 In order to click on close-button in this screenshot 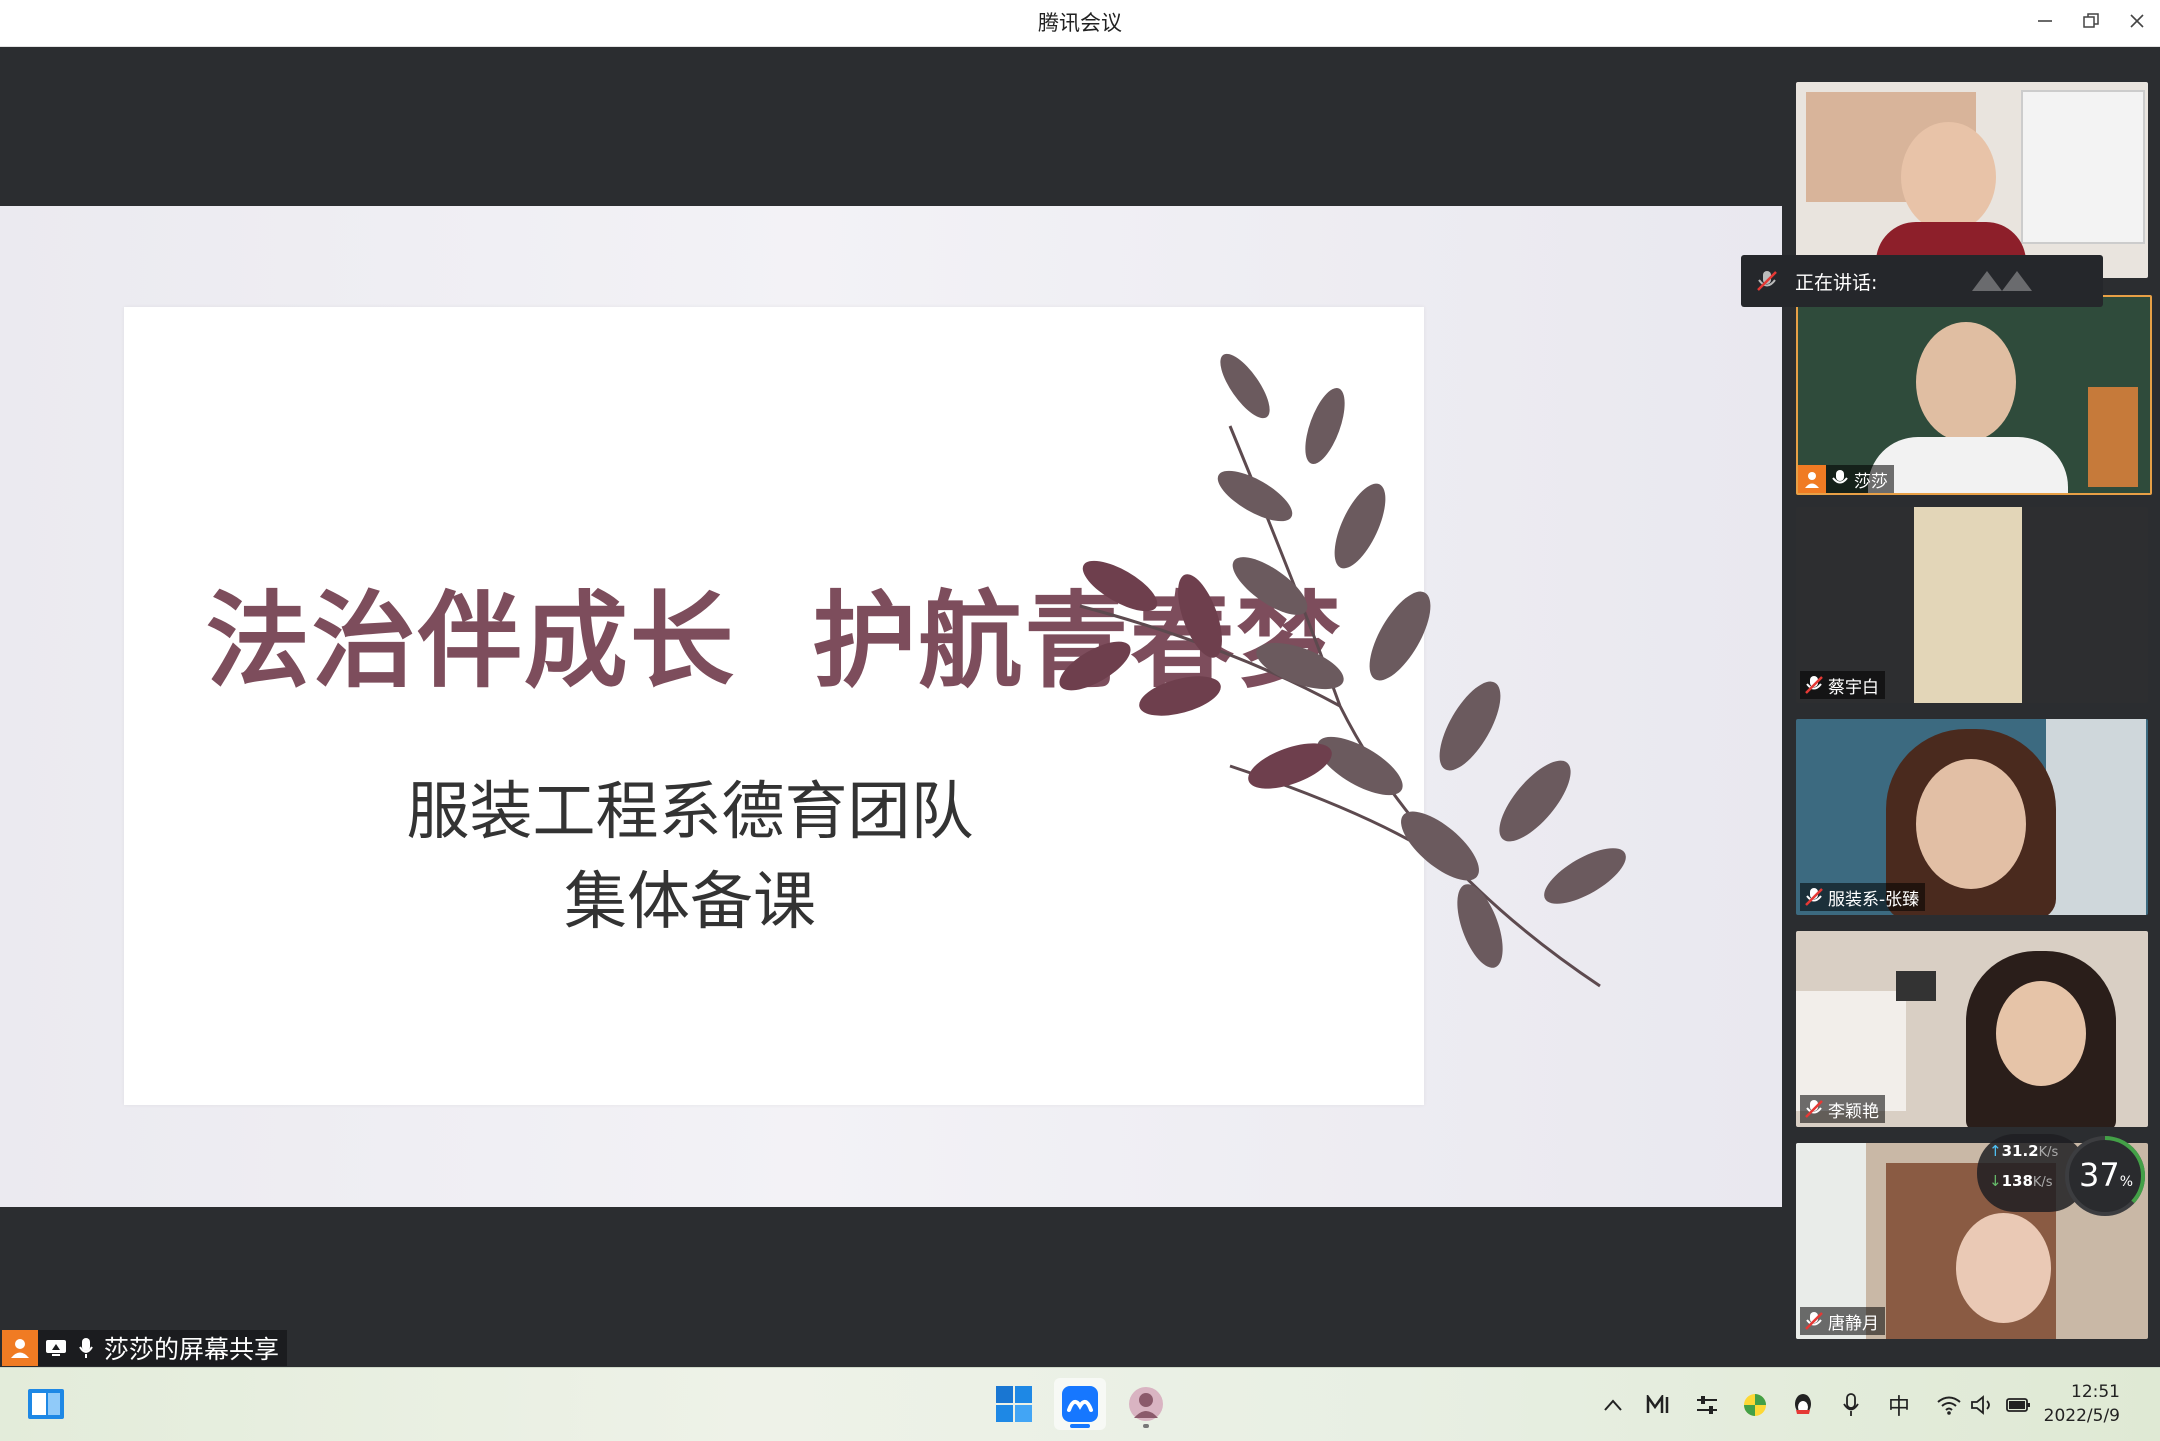, I will do `click(2137, 23)`.